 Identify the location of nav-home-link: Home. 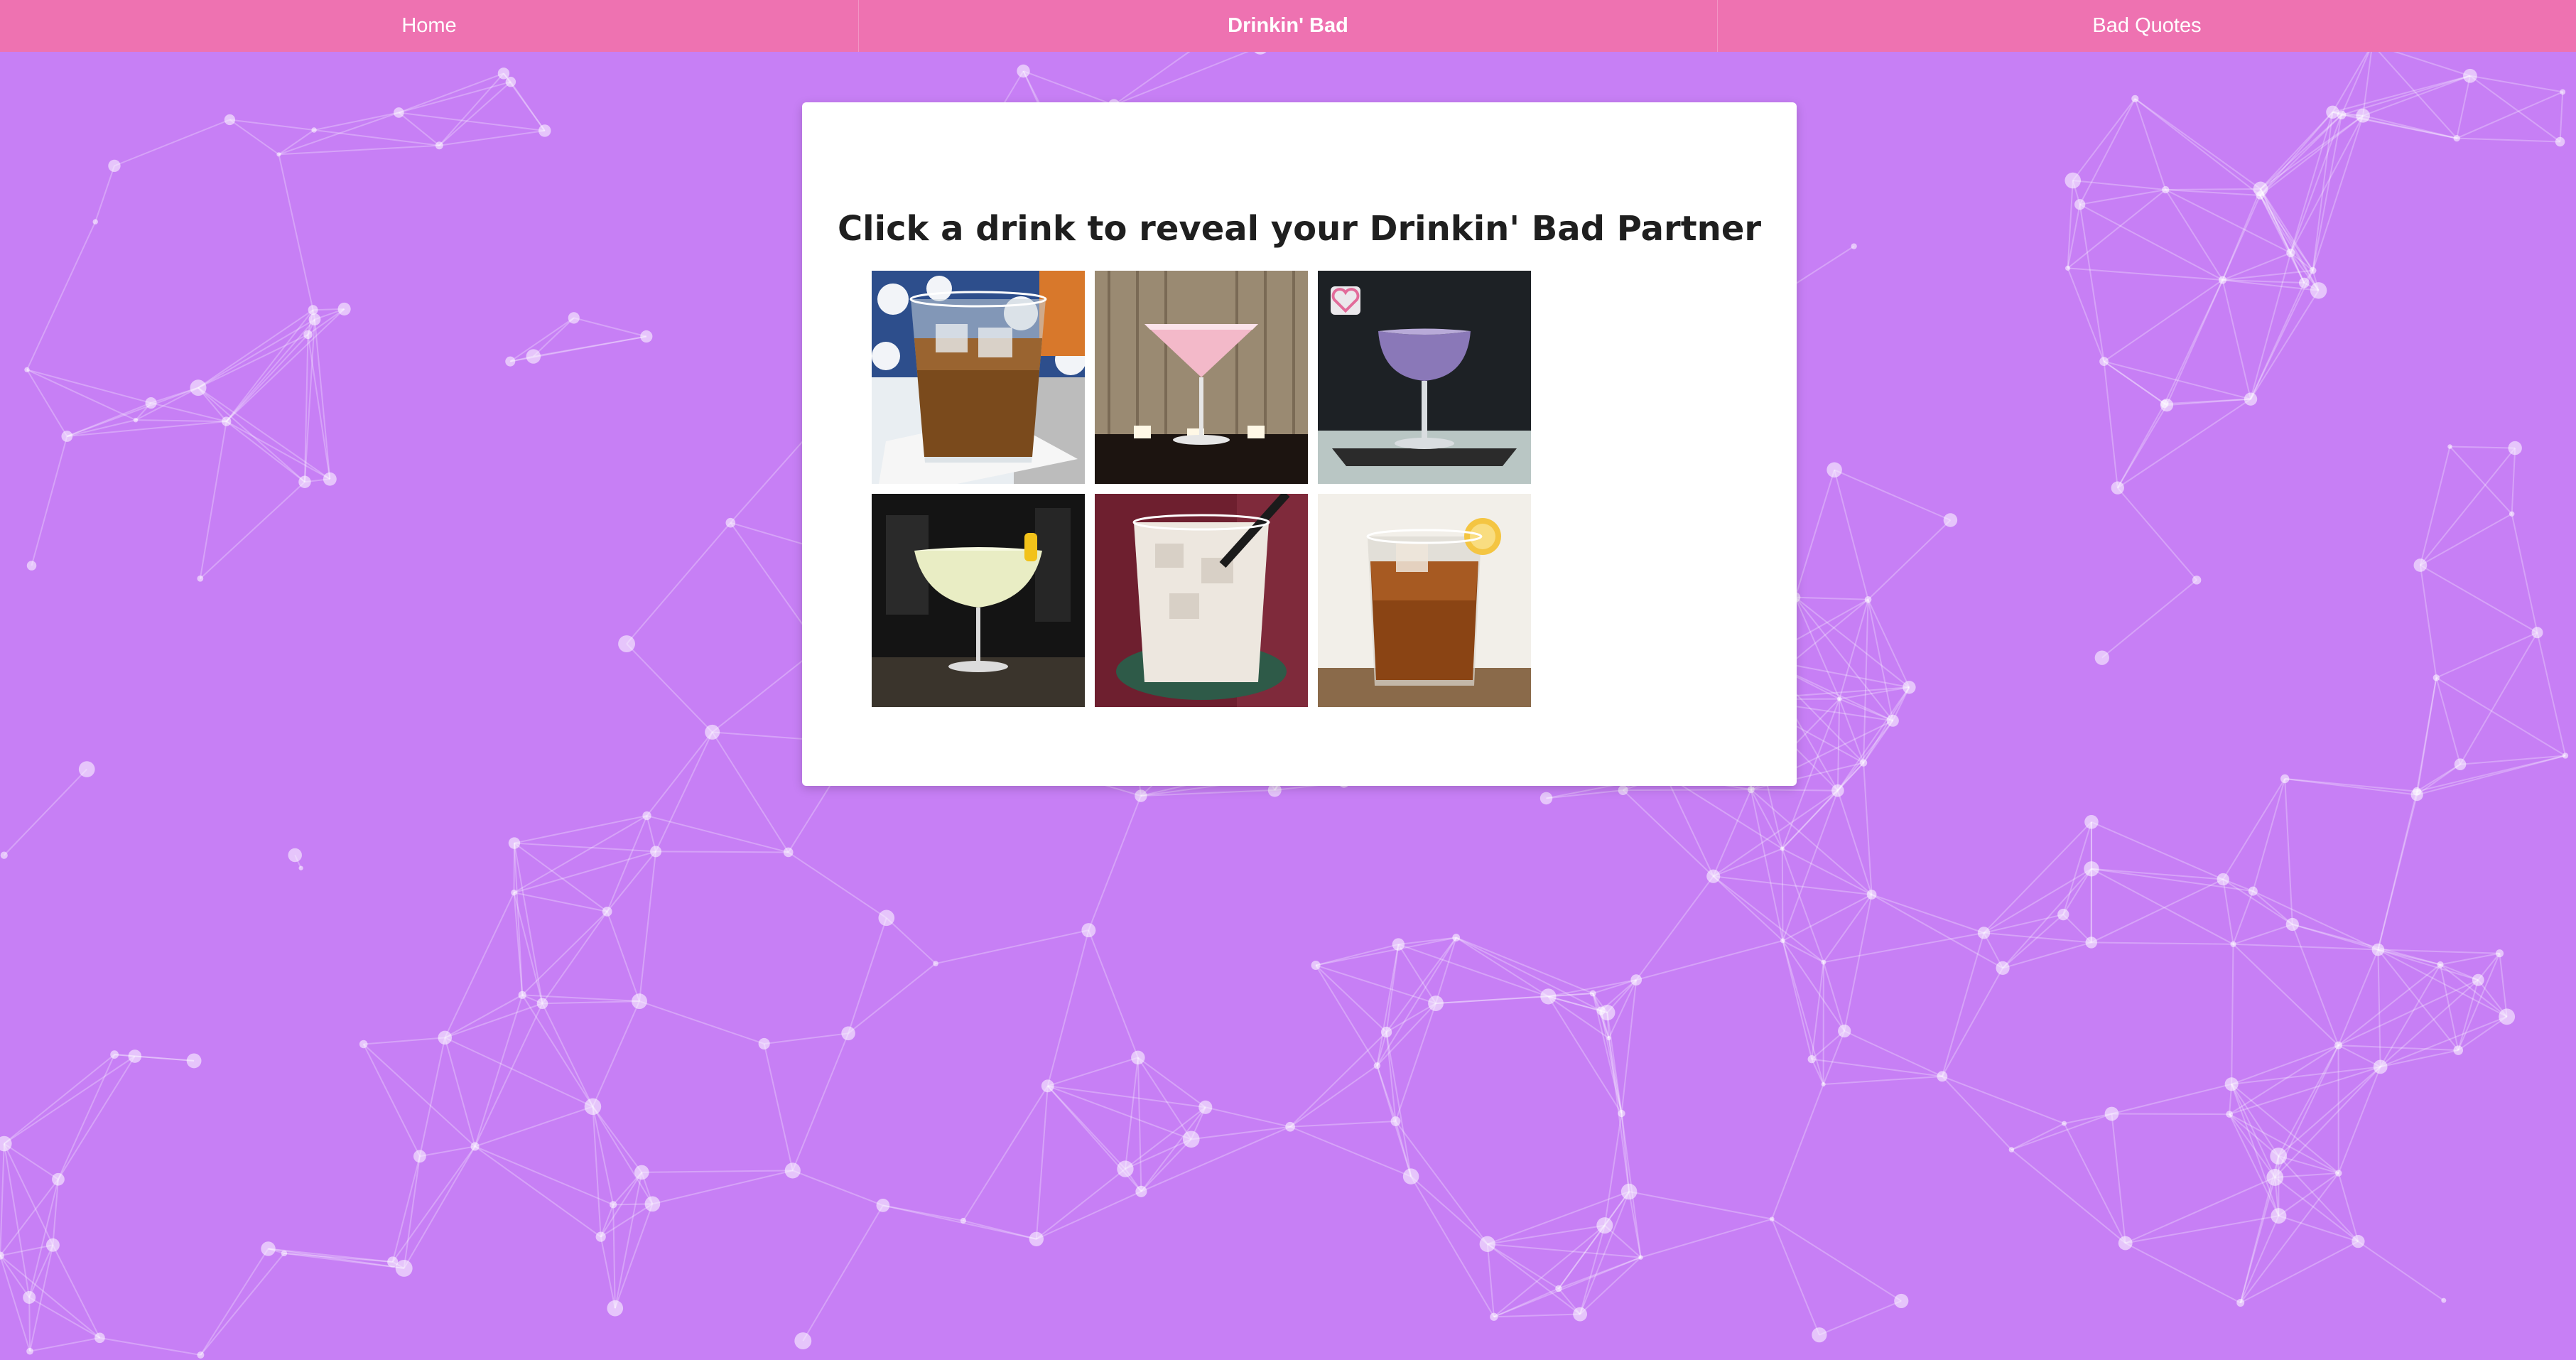
(429, 26).